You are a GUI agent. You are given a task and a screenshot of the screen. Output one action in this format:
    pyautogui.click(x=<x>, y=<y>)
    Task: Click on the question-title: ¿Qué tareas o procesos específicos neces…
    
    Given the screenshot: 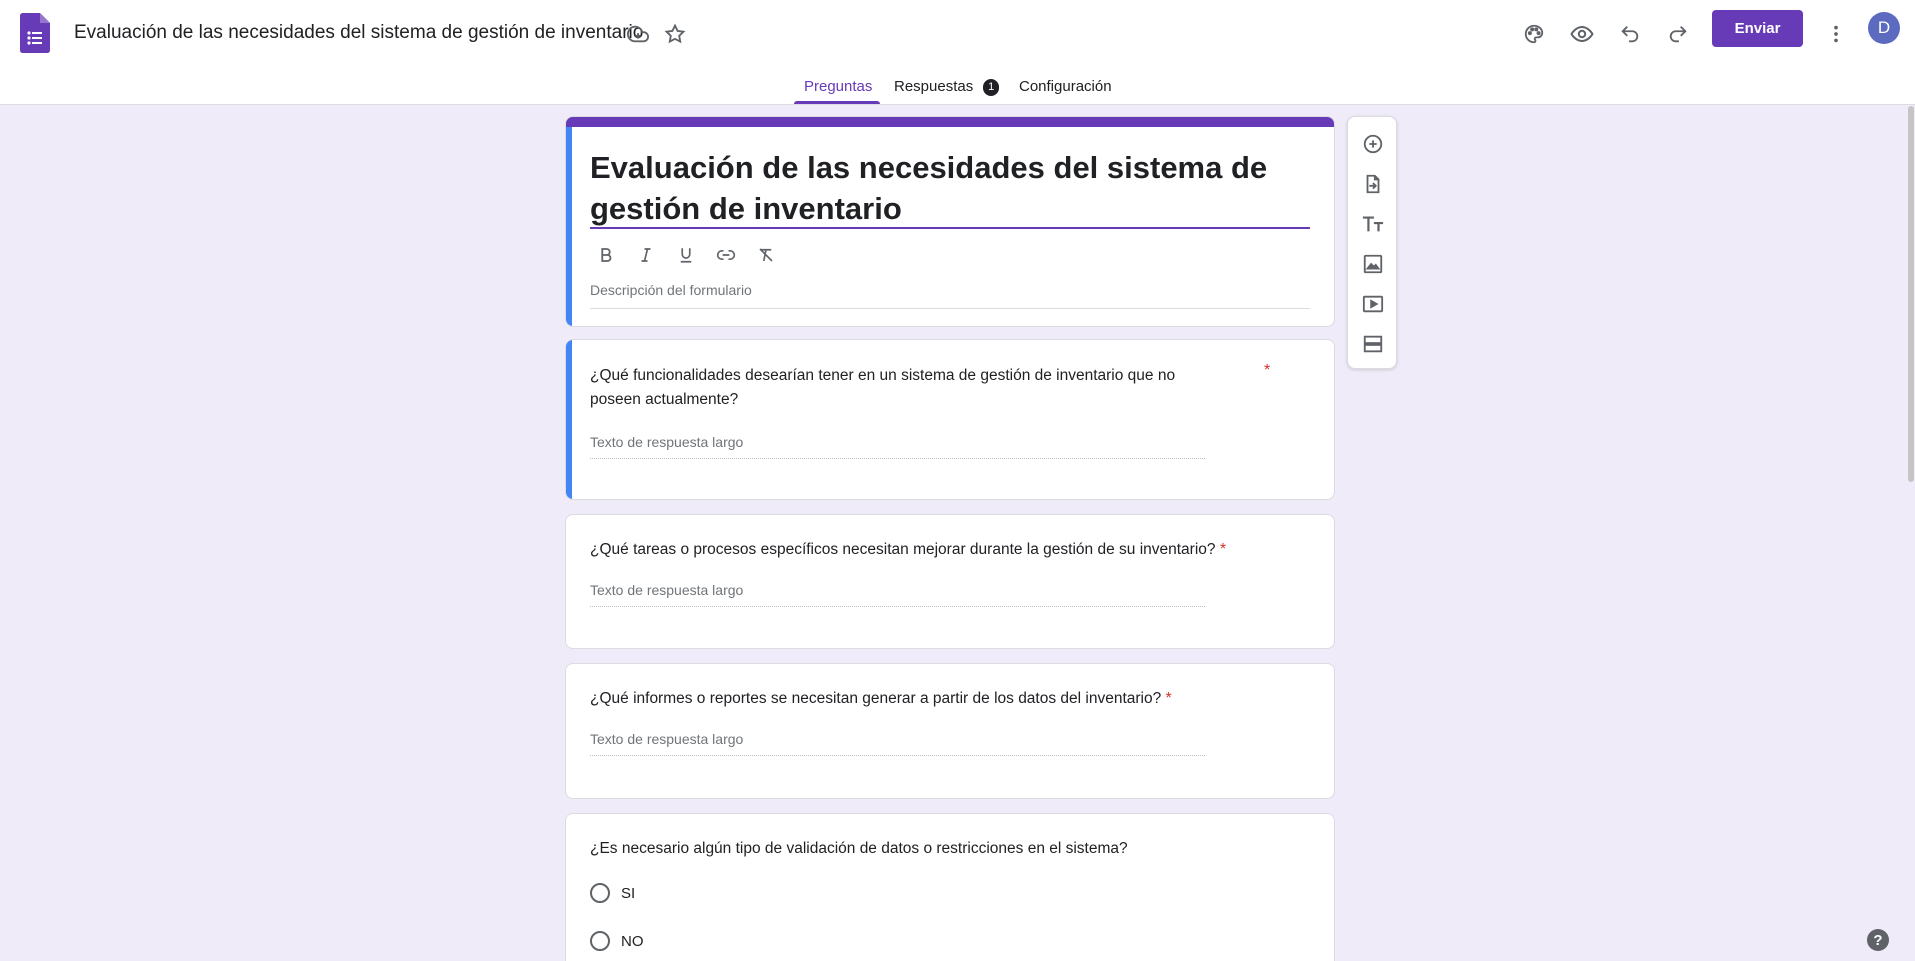 What is the action you would take?
    pyautogui.click(x=950, y=550)
    